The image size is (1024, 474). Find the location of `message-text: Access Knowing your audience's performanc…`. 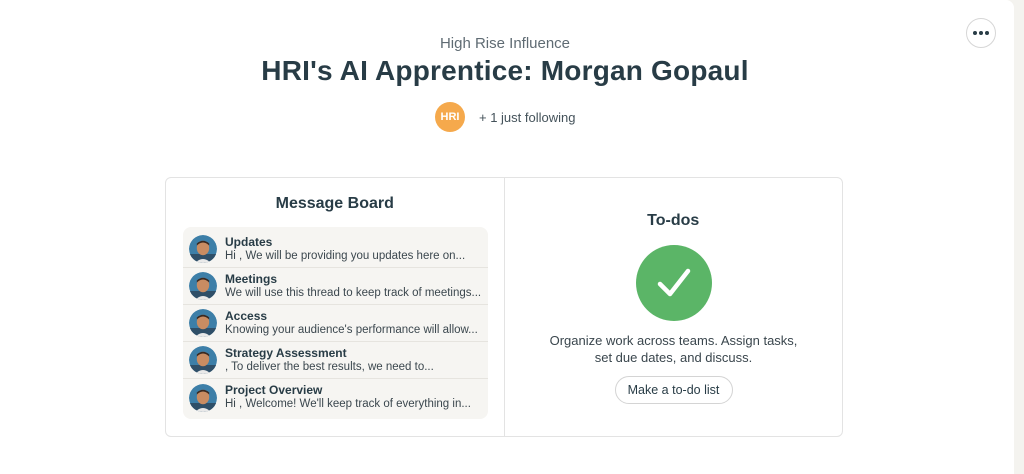

message-text: Access Knowing your audience's performanc… is located at coordinates (351, 323).